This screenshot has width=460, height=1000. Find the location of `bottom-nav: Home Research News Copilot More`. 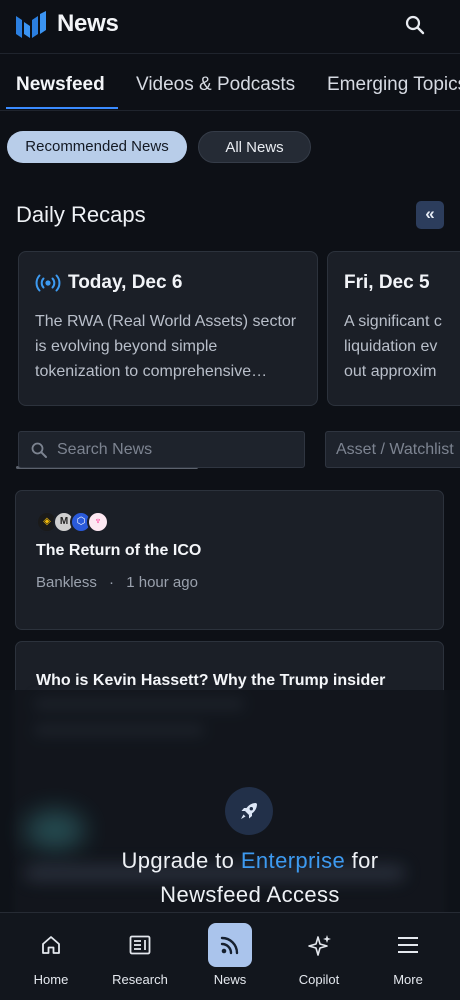

bottom-nav: Home Research News Copilot More is located at coordinates (230, 956).